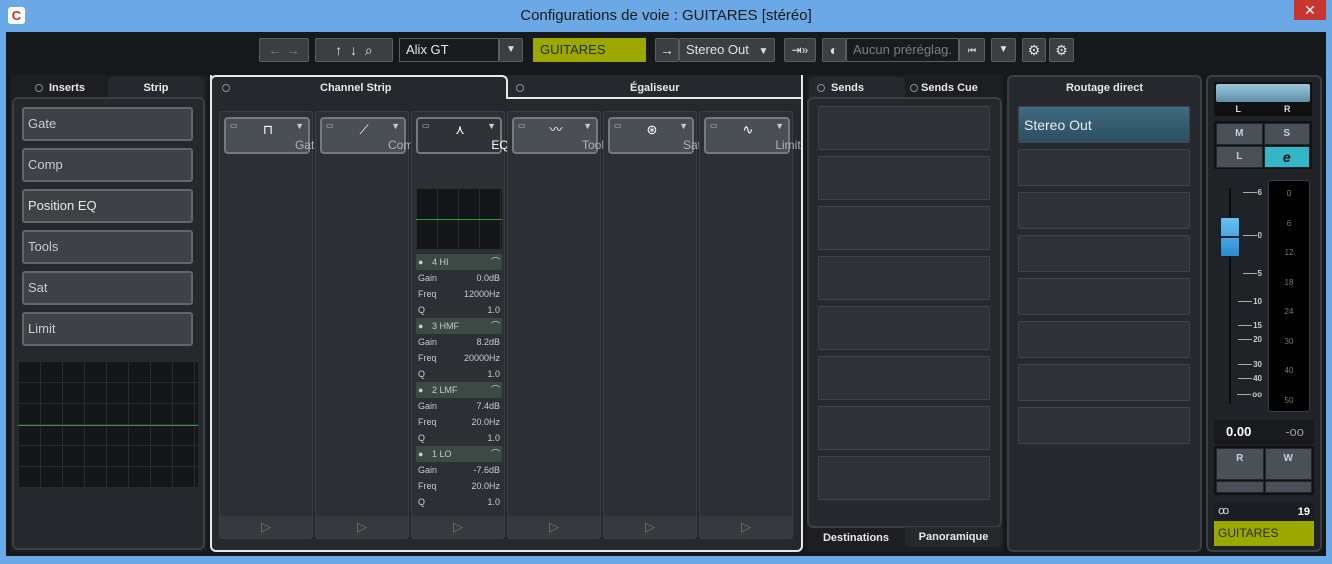 The width and height of the screenshot is (1332, 564). I want to click on preset-field: Aucun préréglag., so click(902, 50).